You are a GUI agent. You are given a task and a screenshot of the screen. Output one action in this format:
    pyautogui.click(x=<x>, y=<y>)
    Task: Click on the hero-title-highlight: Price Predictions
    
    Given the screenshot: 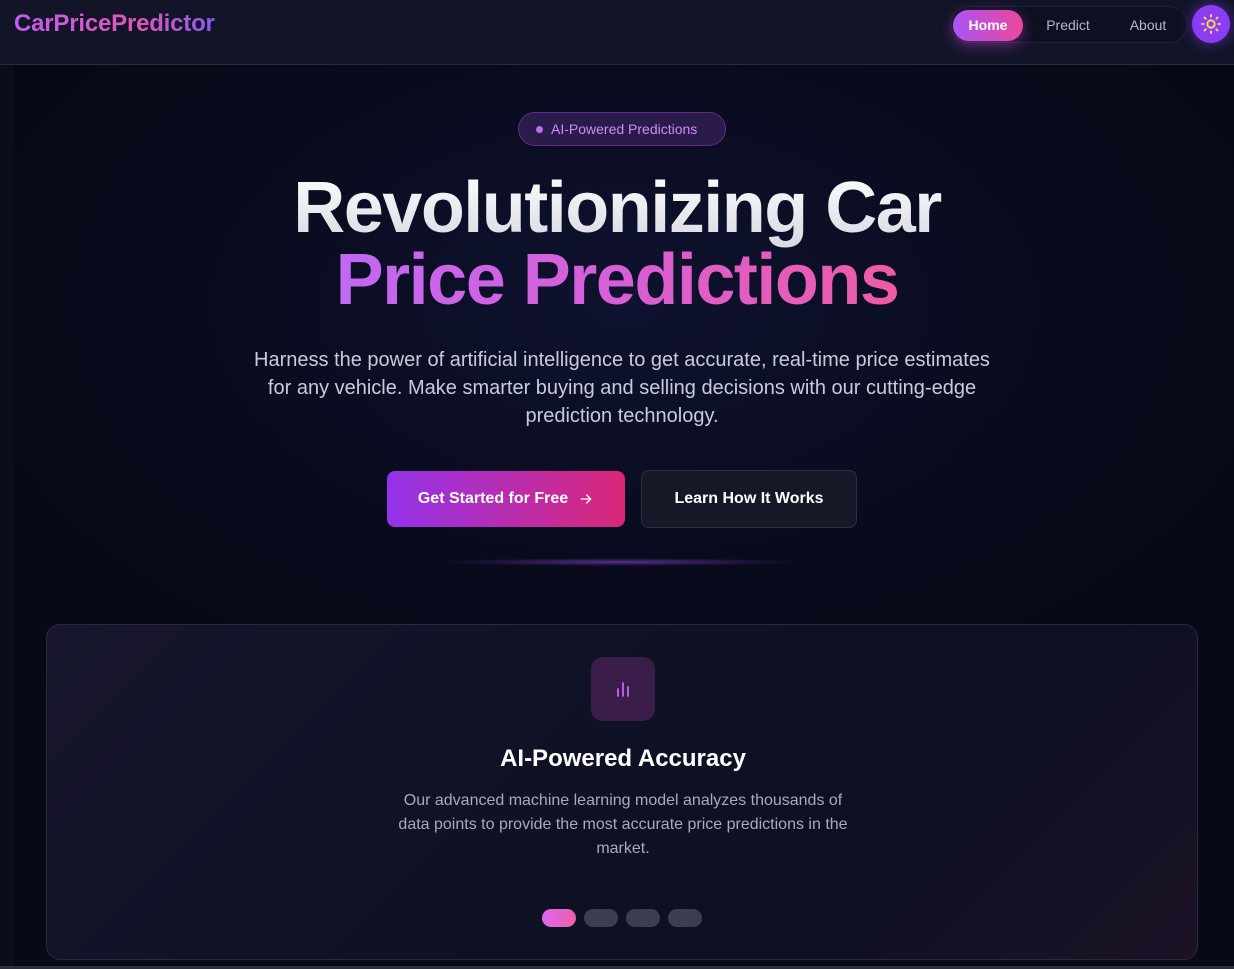 What is the action you would take?
    pyautogui.click(x=617, y=280)
    